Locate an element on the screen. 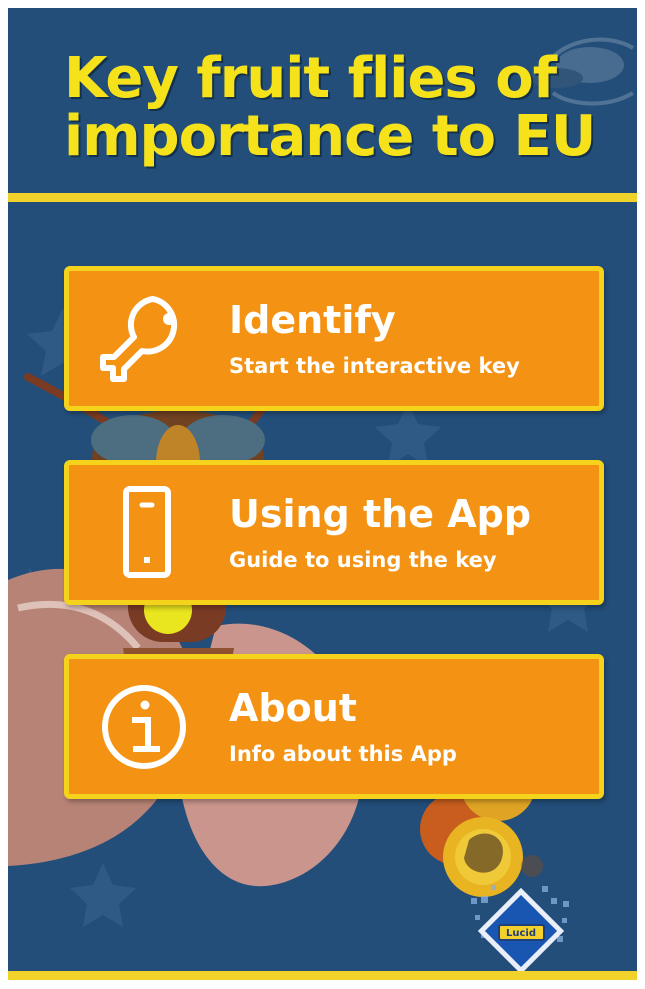 The width and height of the screenshot is (645, 989). about-subtitle: Info about this App is located at coordinates (343, 754).